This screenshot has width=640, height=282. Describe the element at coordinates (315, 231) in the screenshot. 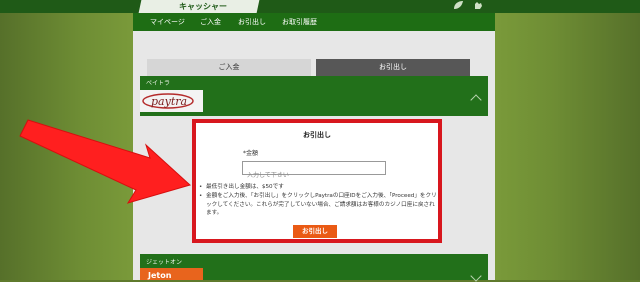

I see `withdraw-button: お引出し` at that location.